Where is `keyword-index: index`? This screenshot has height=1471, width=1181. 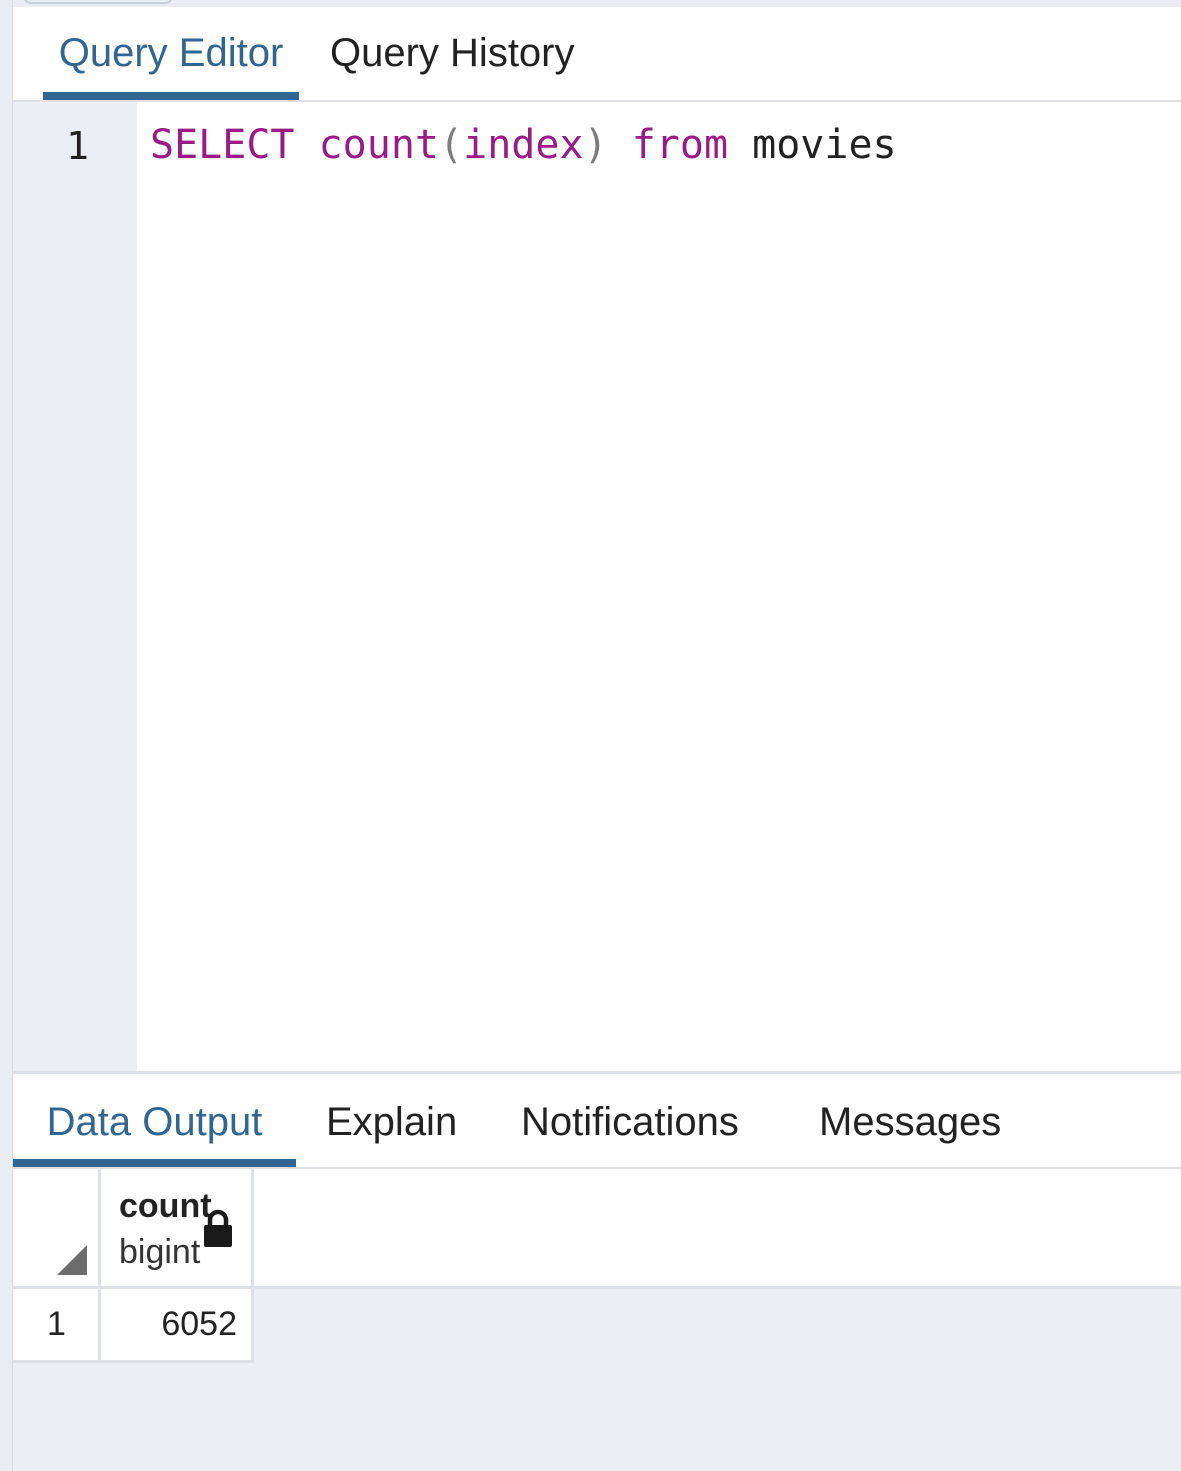 keyword-index: index is located at coordinates (523, 145).